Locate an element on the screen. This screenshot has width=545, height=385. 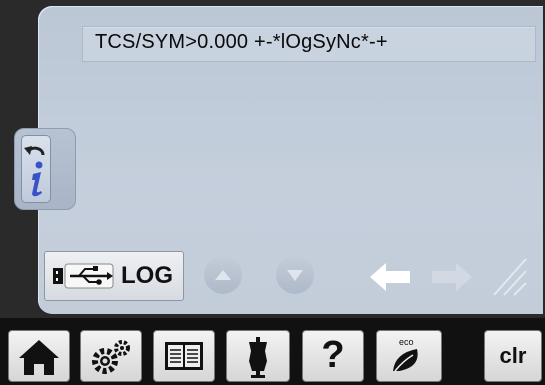
triangle-up-icon is located at coordinates (223, 275).